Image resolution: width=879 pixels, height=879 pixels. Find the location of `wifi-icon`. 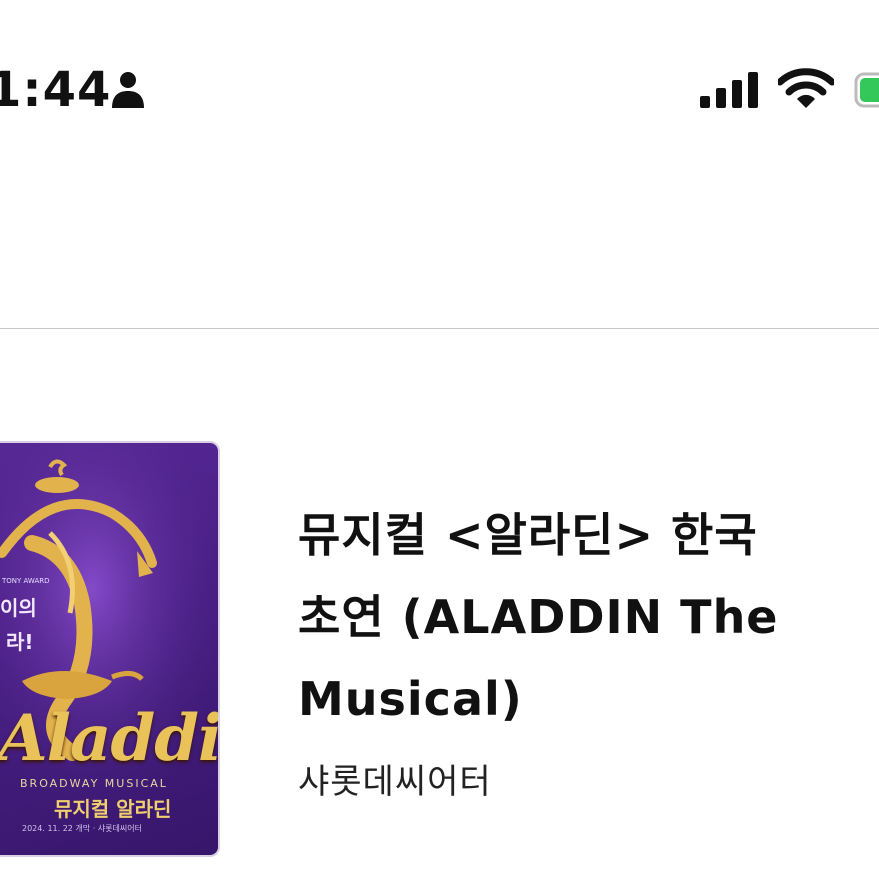

wifi-icon is located at coordinates (806, 88).